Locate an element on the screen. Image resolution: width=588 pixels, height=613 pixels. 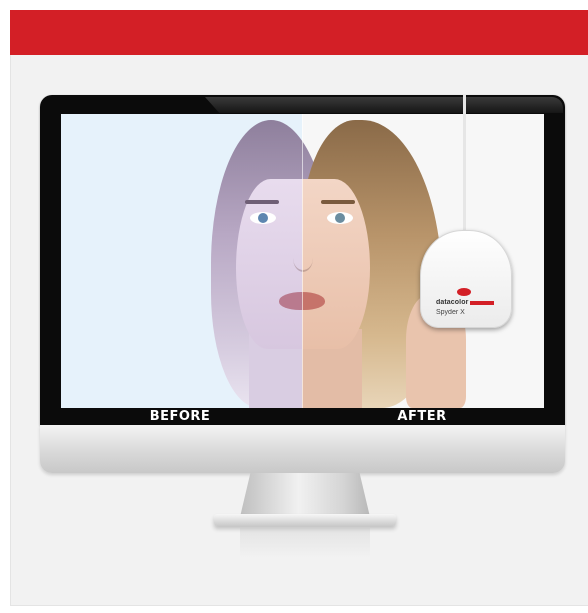
before-after-divider is located at coordinates (302, 261).